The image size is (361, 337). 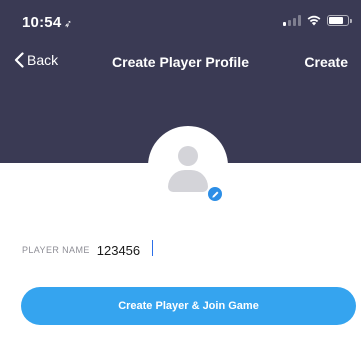 I want to click on status-bar: 10:54 ➶, so click(x=180, y=20).